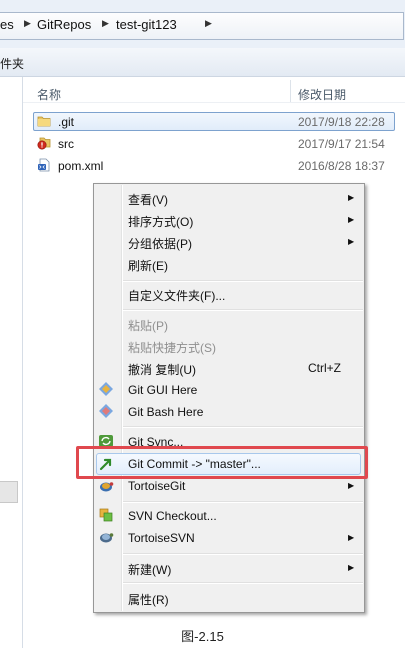 This screenshot has height=648, width=405. Describe the element at coordinates (165, 412) in the screenshot. I see `menu-item-git-bash: Git Bash Here` at that location.